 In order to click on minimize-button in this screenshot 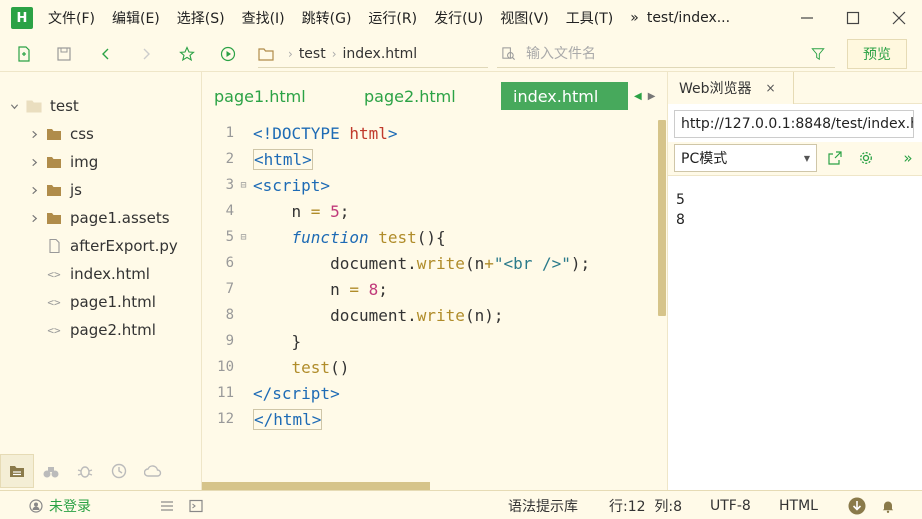, I will do `click(807, 18)`.